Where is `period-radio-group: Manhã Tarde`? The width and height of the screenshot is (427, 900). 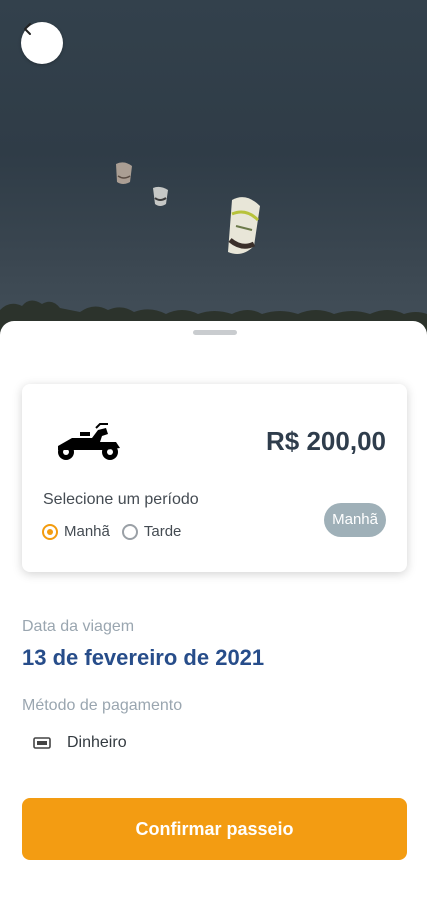 period-radio-group: Manhã Tarde is located at coordinates (117, 531).